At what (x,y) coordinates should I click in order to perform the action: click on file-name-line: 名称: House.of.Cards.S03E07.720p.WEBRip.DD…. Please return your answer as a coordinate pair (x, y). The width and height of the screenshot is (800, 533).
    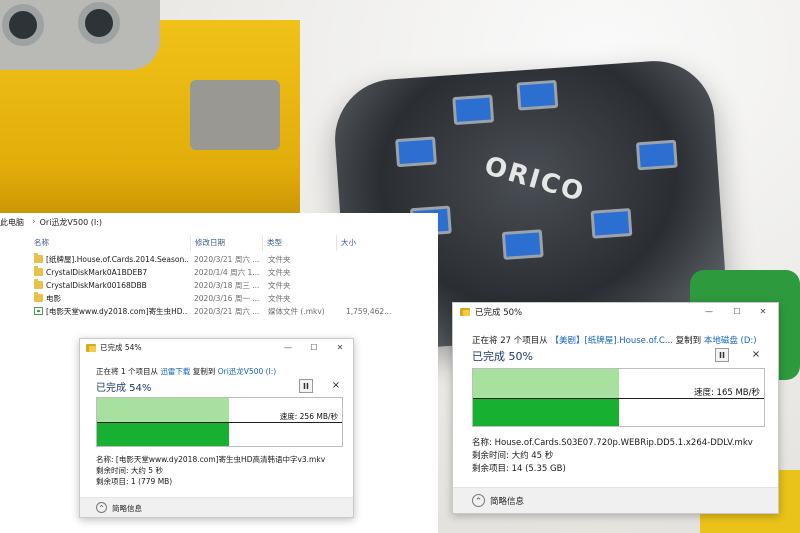
    Looking at the image, I should click on (612, 443).